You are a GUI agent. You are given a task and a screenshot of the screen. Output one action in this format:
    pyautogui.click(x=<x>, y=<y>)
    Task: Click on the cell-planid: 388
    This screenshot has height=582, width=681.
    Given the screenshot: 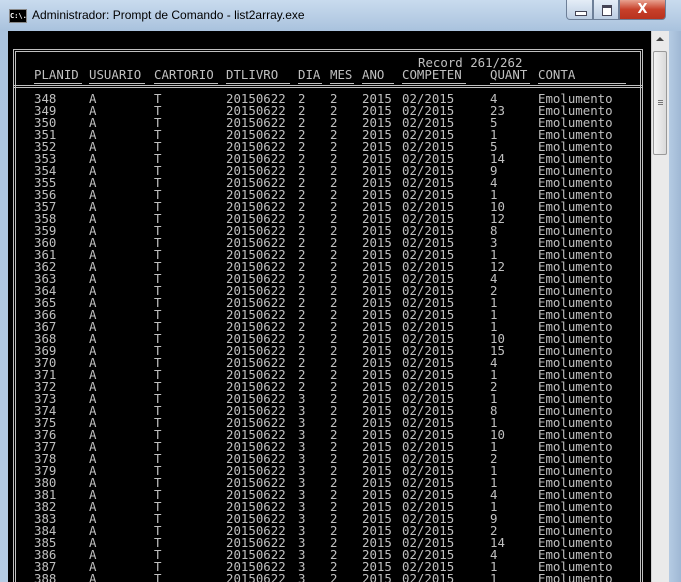 What is the action you would take?
    pyautogui.click(x=45, y=576)
    